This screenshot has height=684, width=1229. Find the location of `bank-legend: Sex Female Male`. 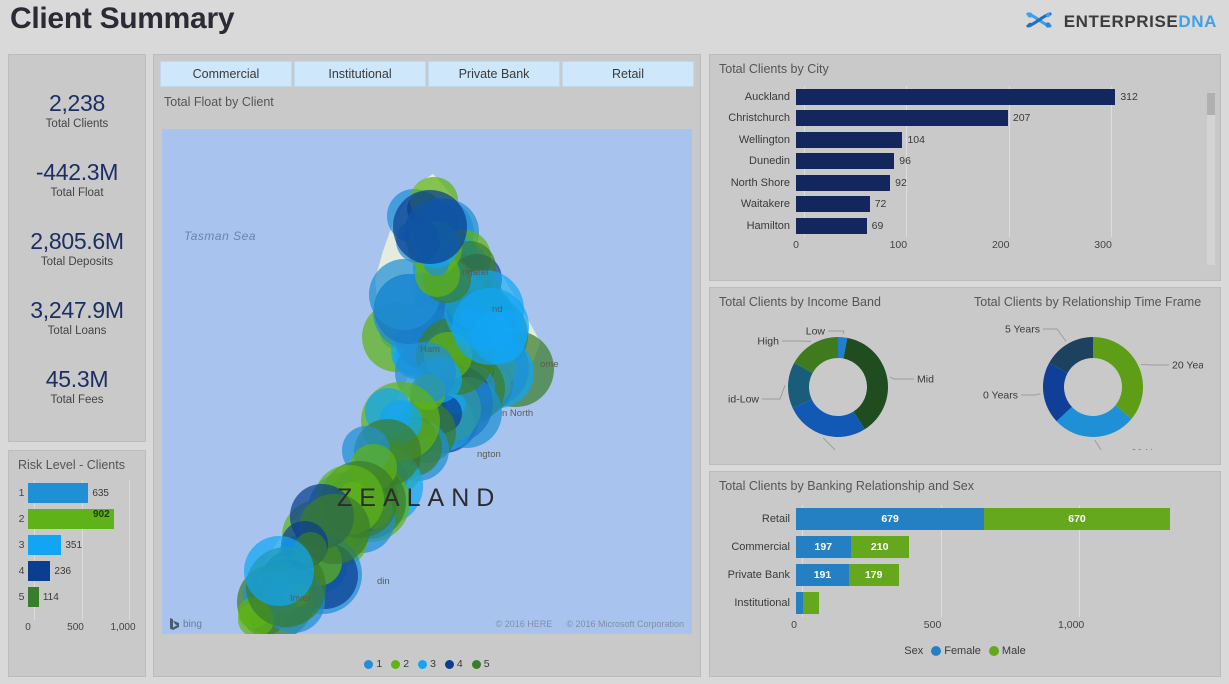

bank-legend: Sex Female Male is located at coordinates (965, 651).